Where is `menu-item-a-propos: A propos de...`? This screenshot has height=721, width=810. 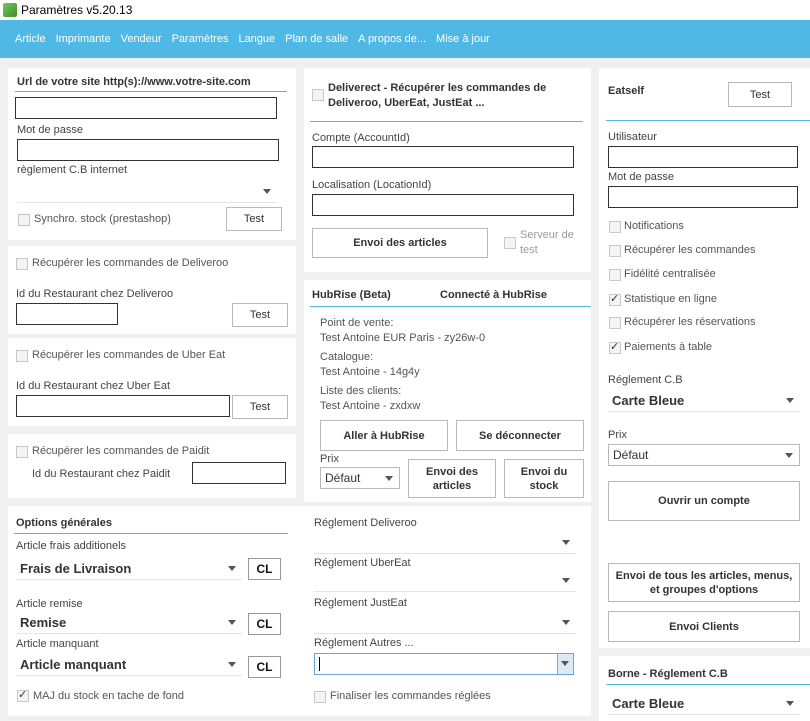
menu-item-a-propos: A propos de... is located at coordinates (392, 39).